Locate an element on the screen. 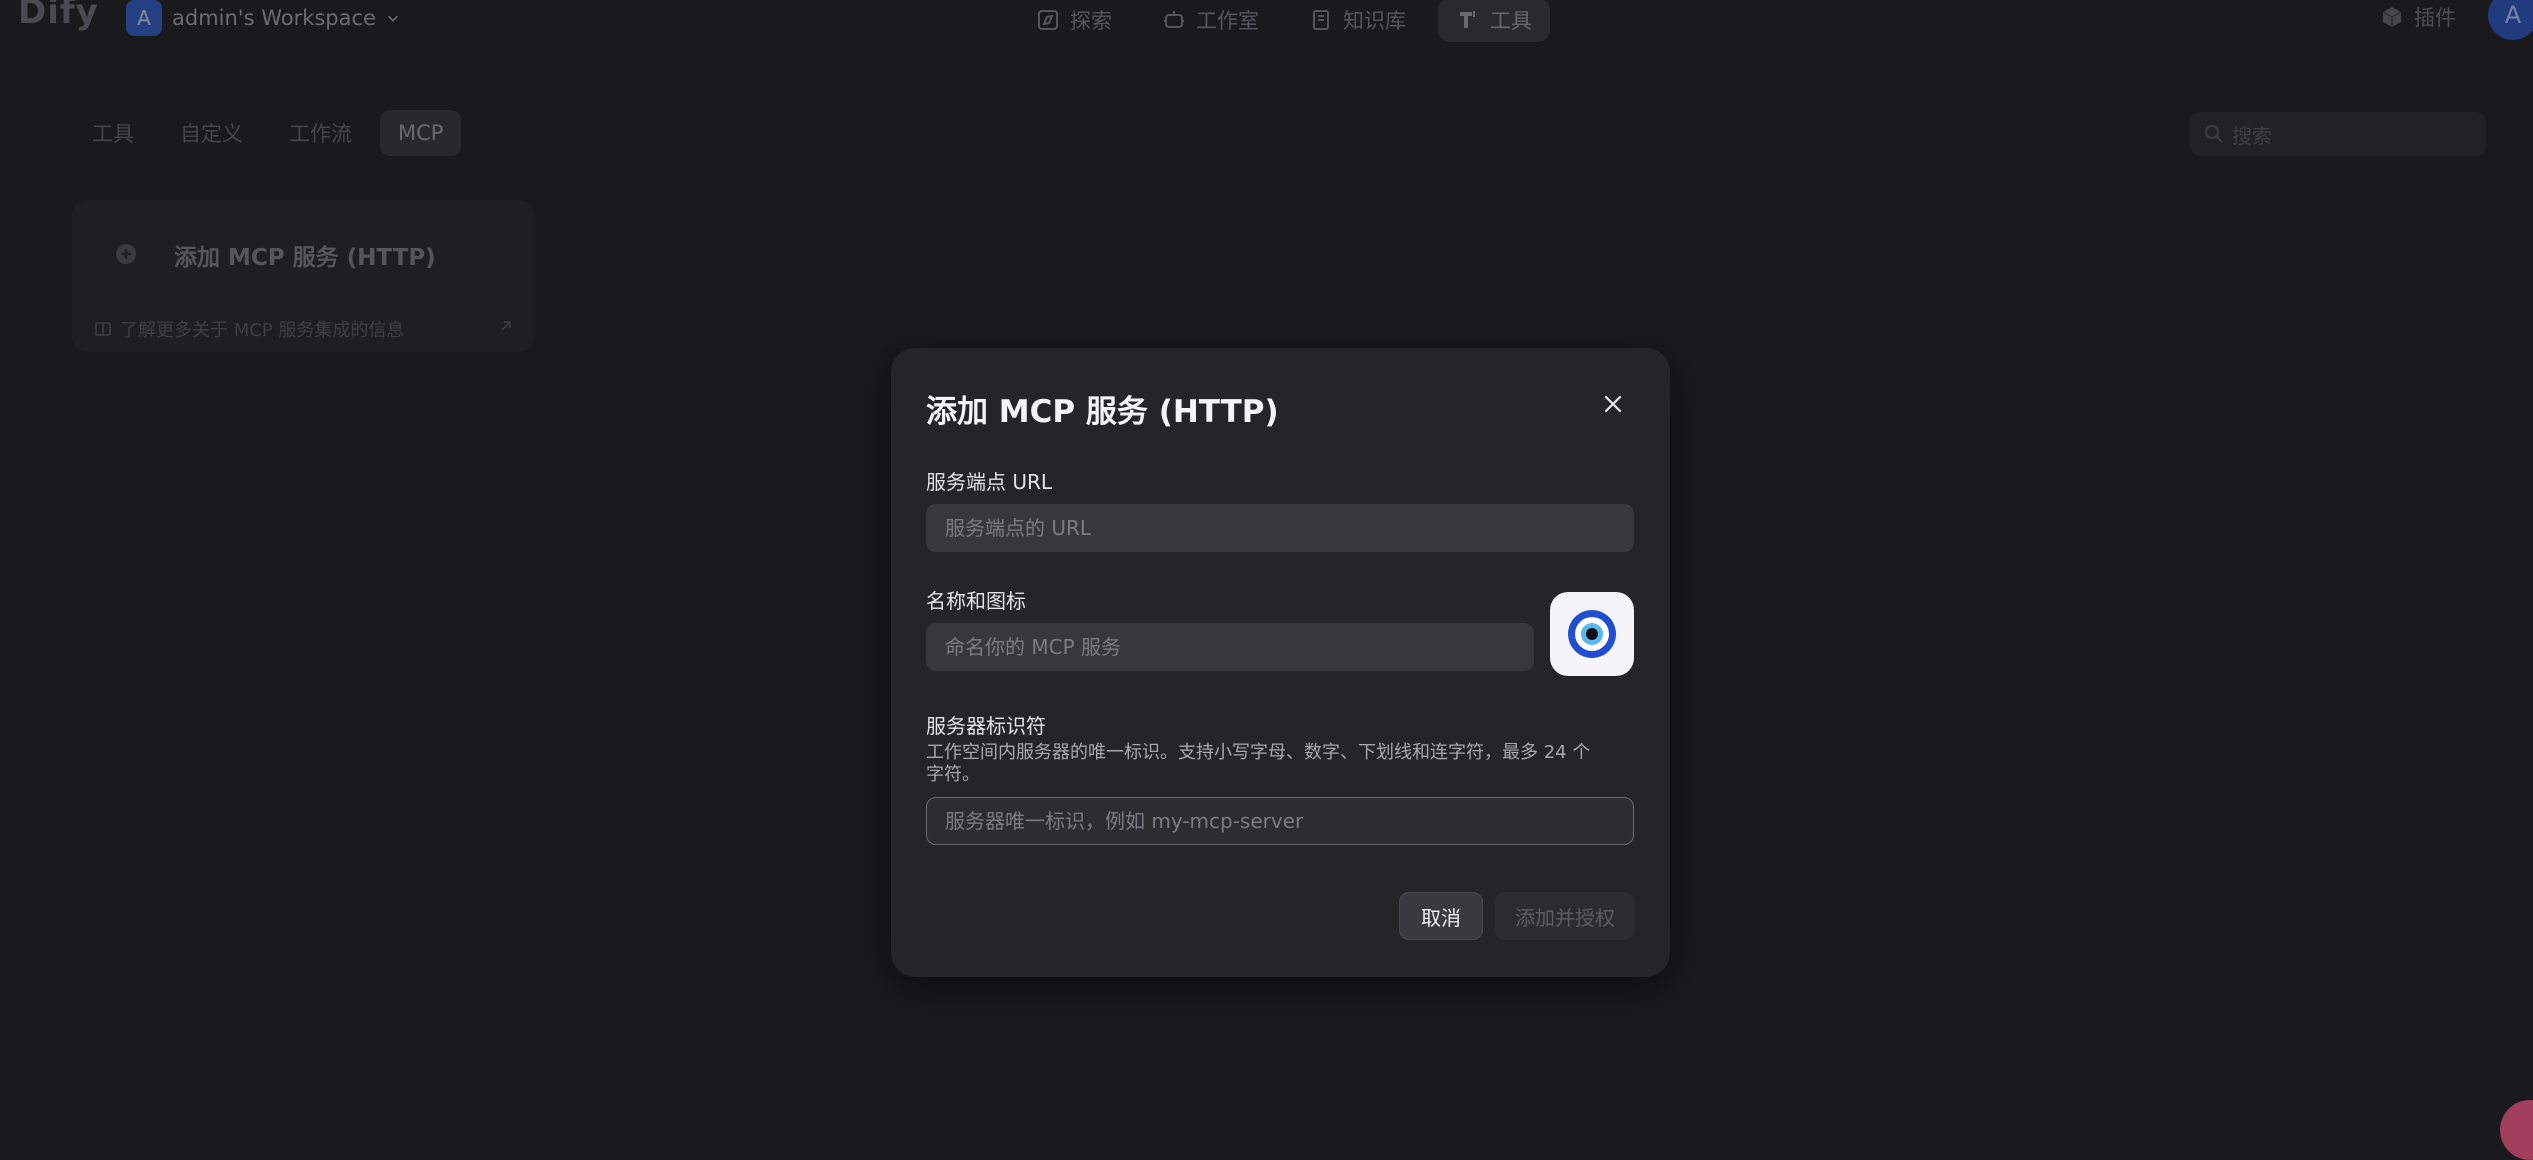 This screenshot has height=1160, width=2533. workspace-switcher: A admin's Workspace is located at coordinates (263, 18).